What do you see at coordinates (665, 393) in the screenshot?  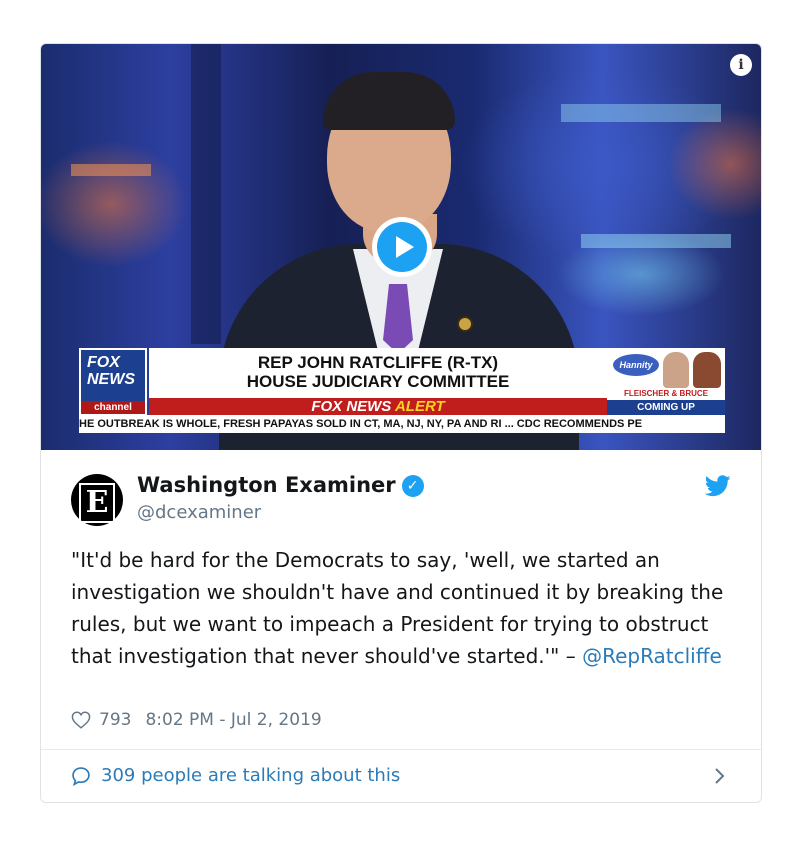 I see `promo-names: FLEISCHER & BRUCE` at bounding box center [665, 393].